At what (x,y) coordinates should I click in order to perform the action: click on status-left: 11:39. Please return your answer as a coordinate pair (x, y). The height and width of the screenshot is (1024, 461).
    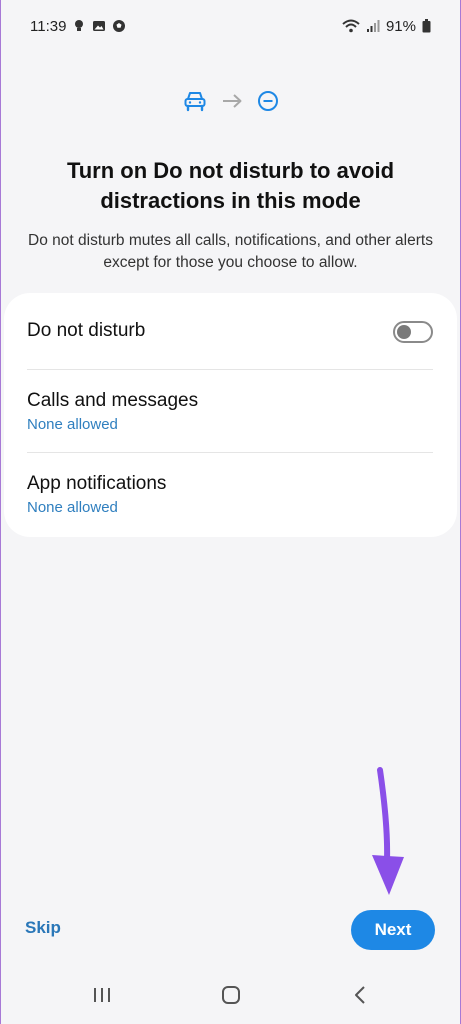
    Looking at the image, I should click on (78, 26).